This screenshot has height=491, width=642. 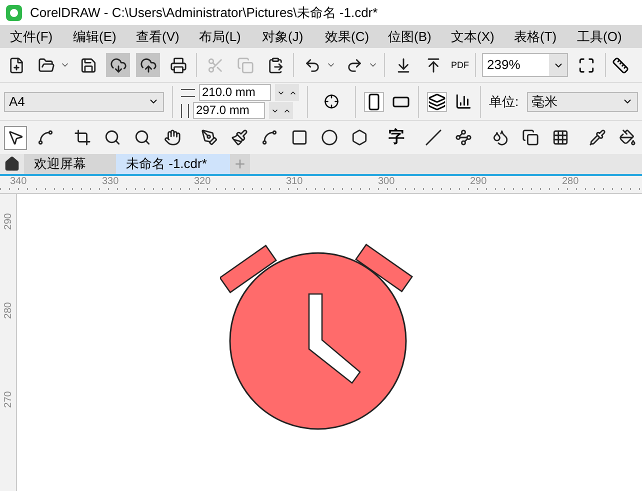 What do you see at coordinates (88, 65) in the screenshot?
I see `save-icon` at bounding box center [88, 65].